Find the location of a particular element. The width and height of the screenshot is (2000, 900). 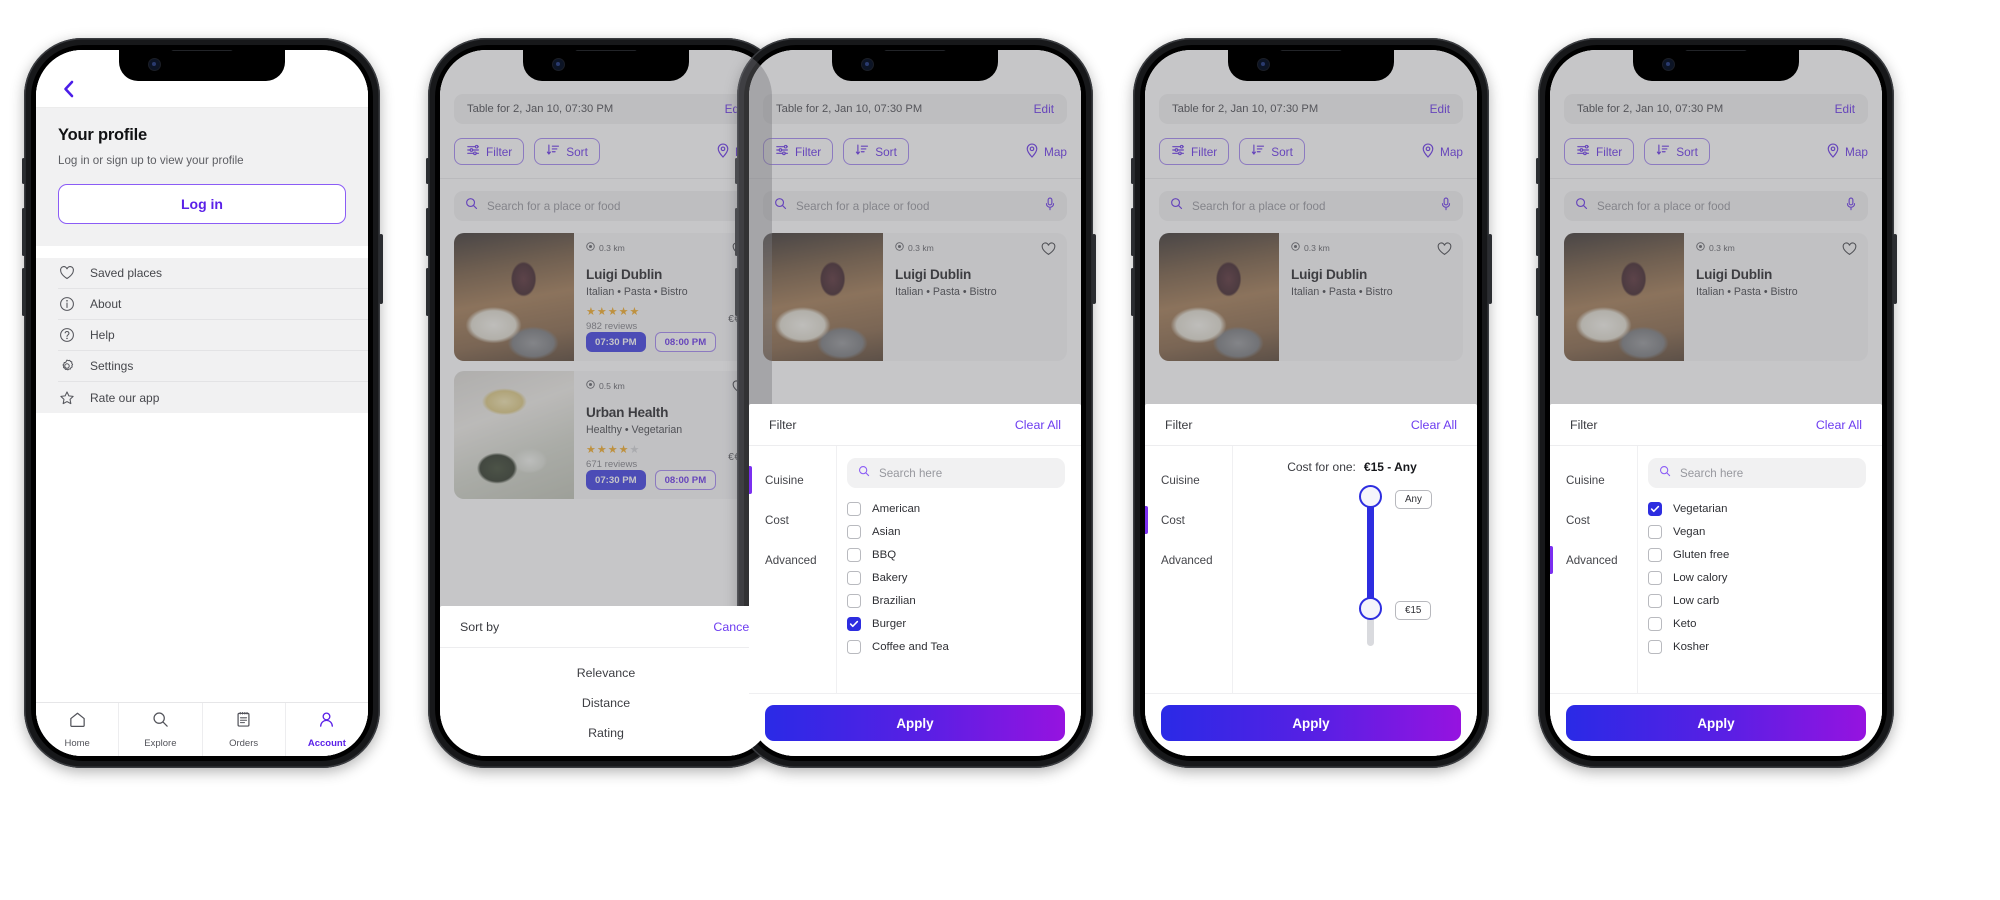

chevron-left-icon is located at coordinates (68, 89).